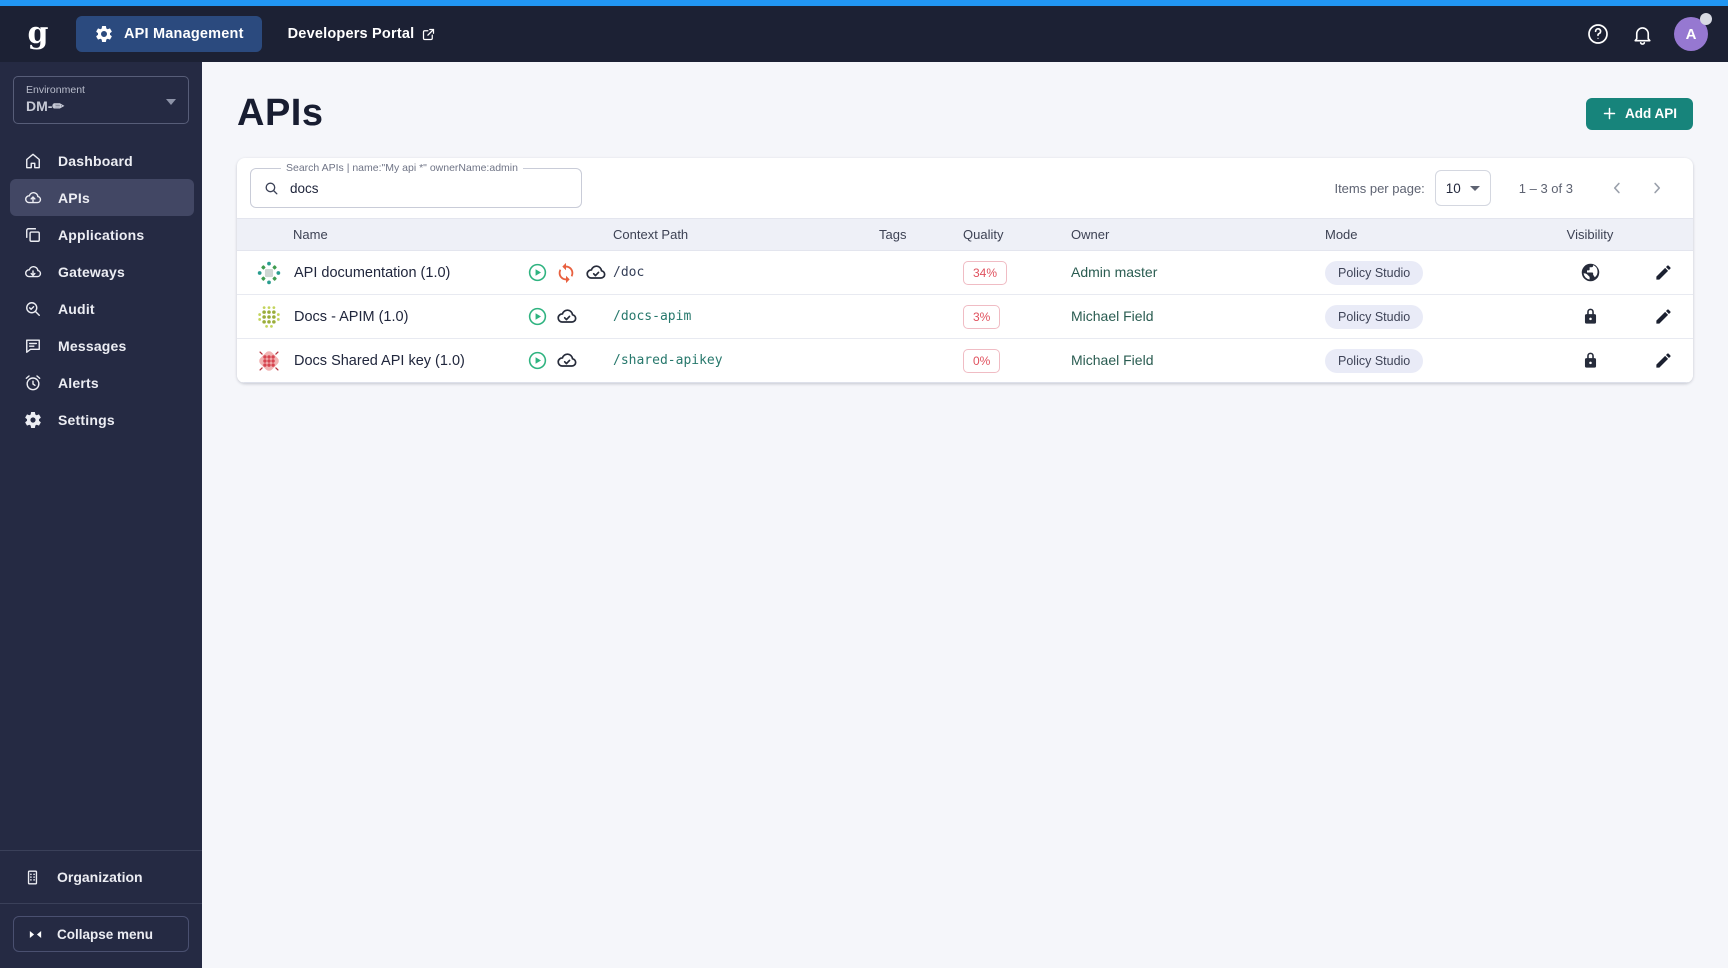 Image resolution: width=1728 pixels, height=968 pixels. What do you see at coordinates (1617, 188) in the screenshot?
I see `previous-page-button` at bounding box center [1617, 188].